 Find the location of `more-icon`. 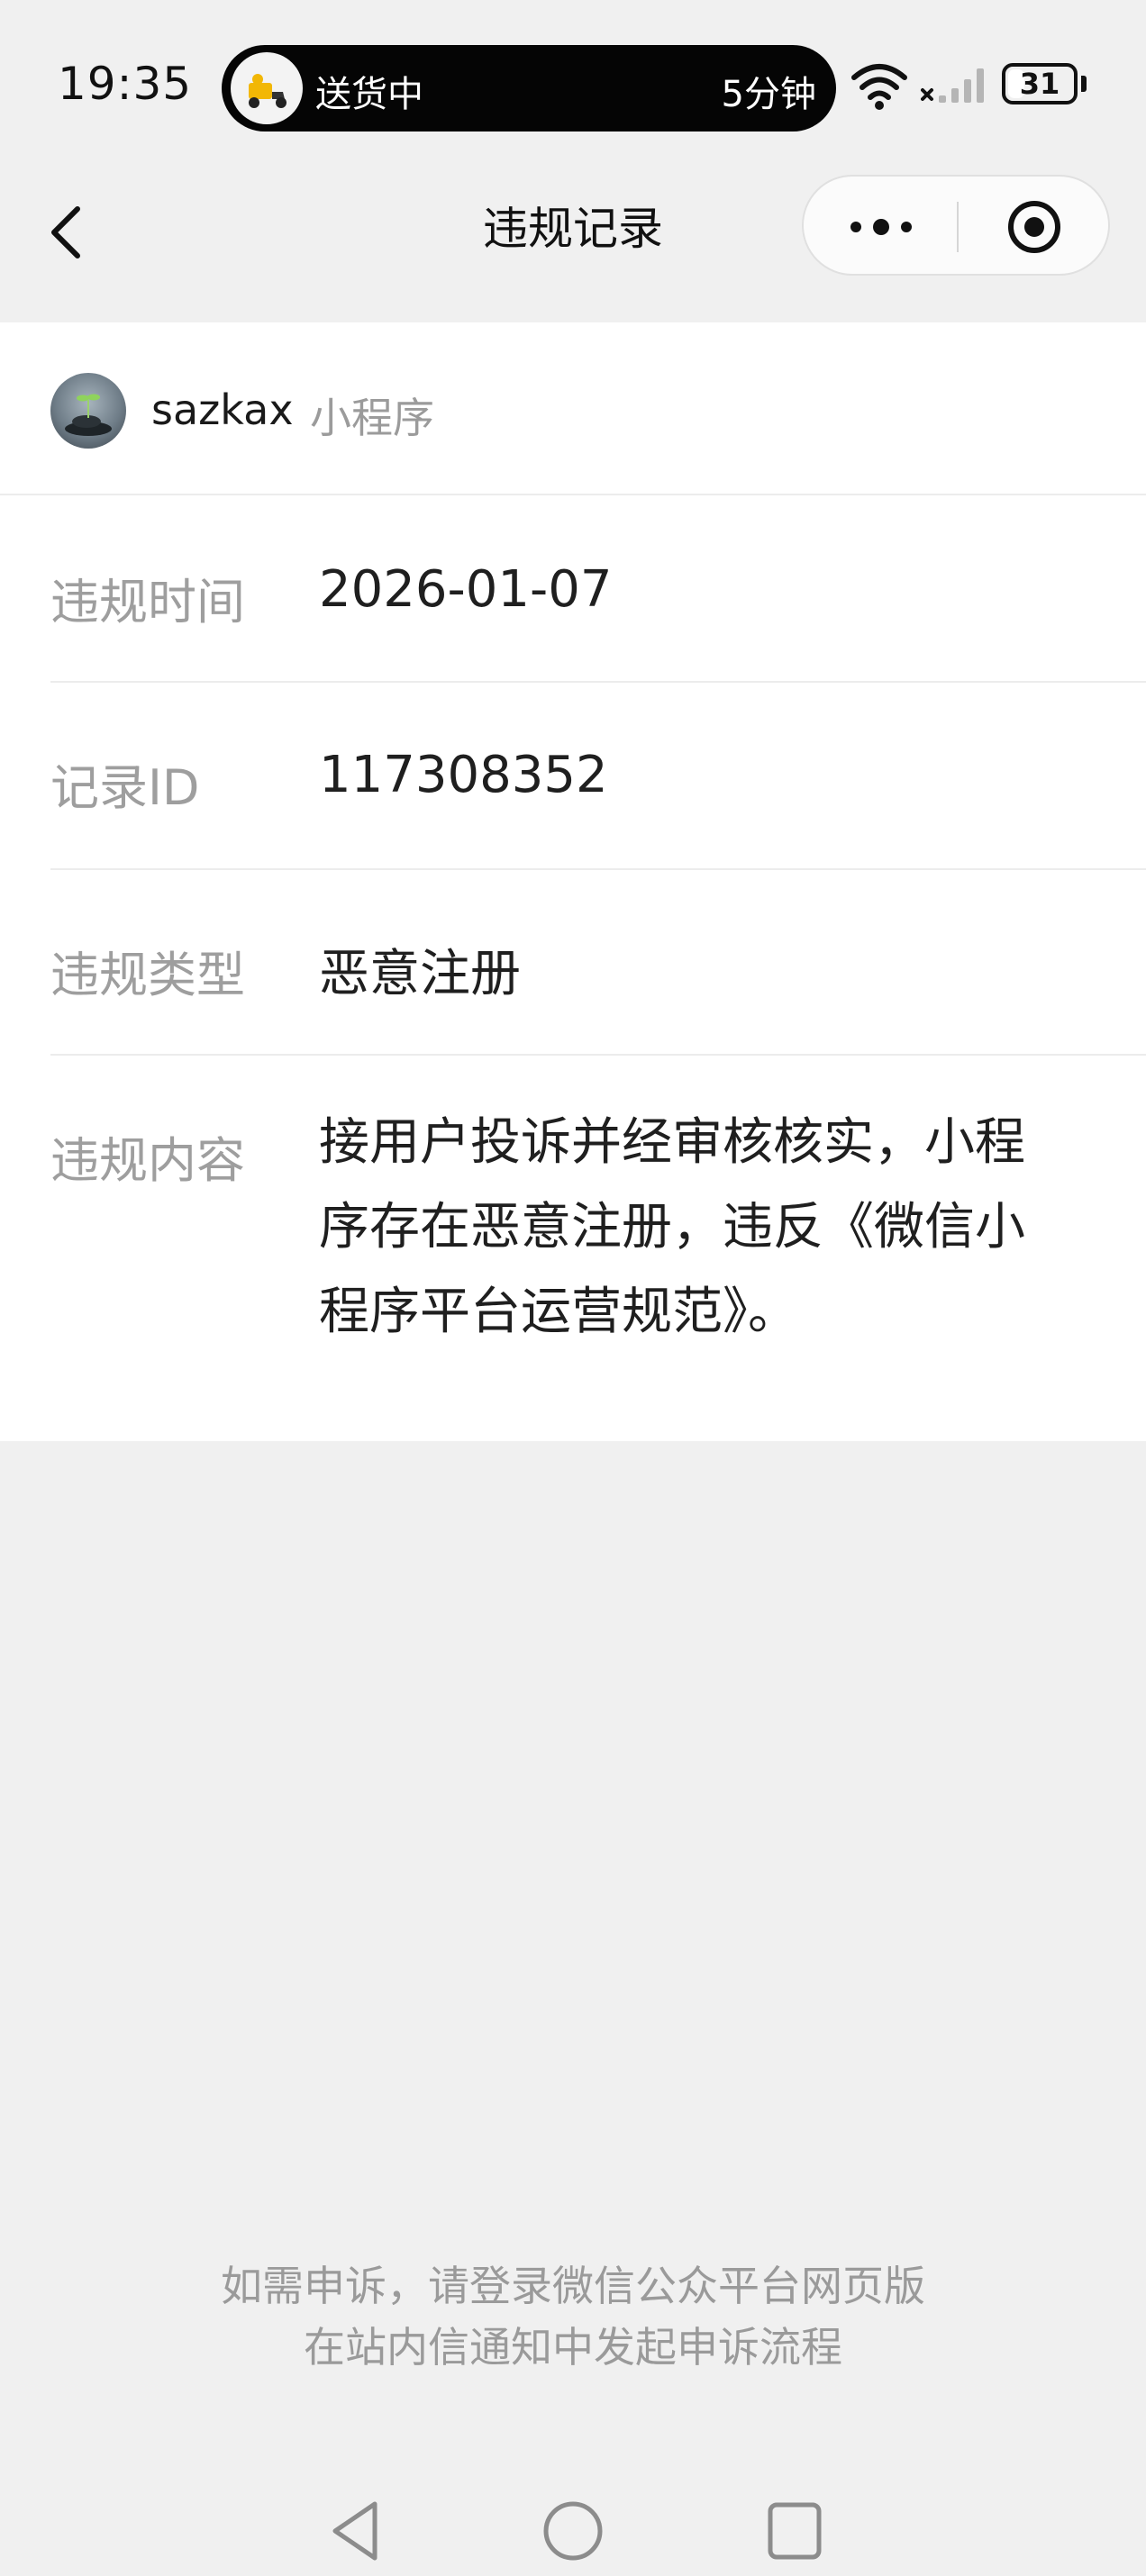

more-icon is located at coordinates (881, 227).